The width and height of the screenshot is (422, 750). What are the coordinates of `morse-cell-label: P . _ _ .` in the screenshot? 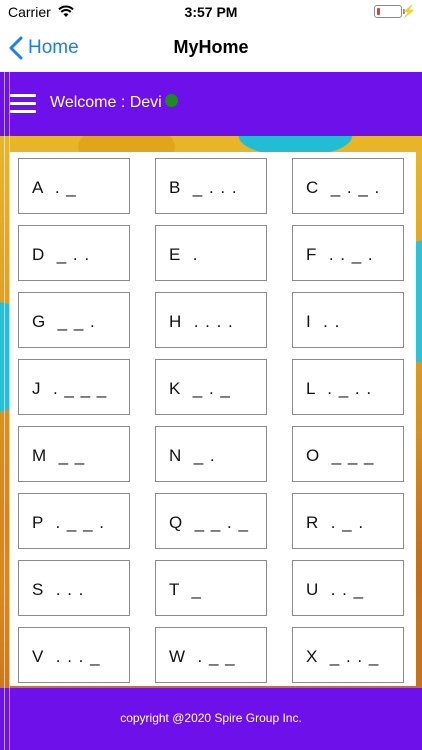 It's located at (69, 522).